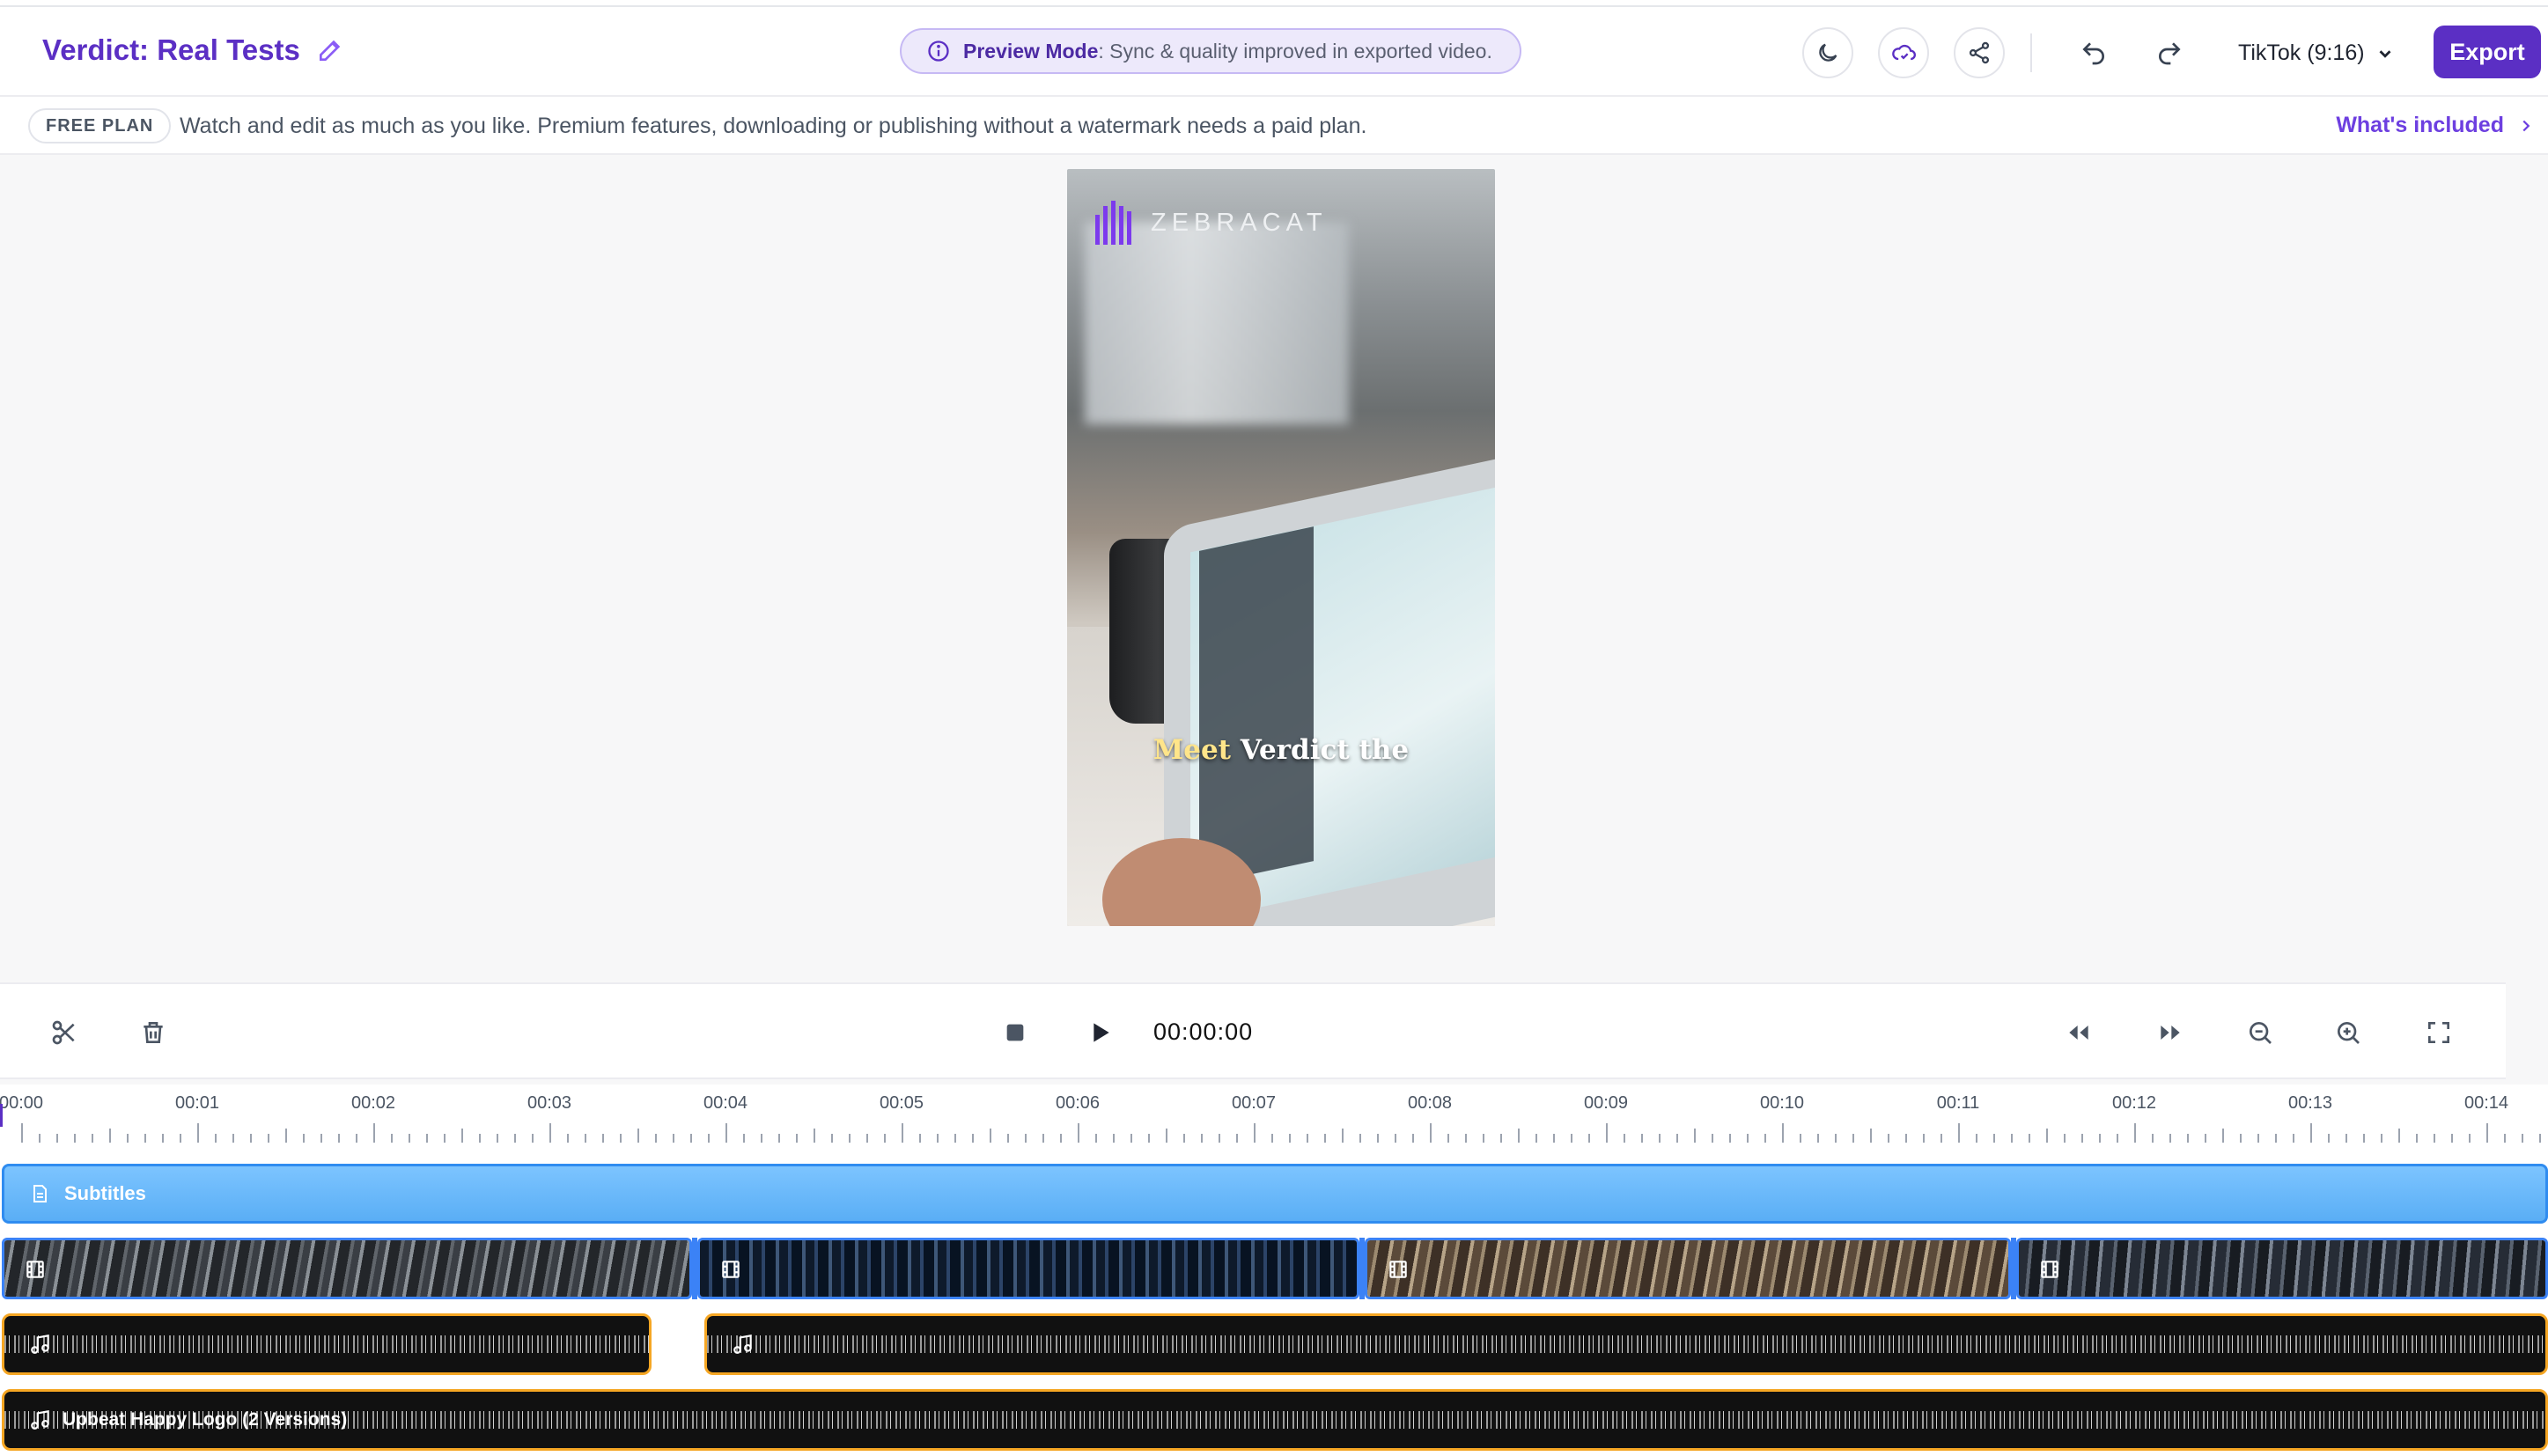  I want to click on music-note-icon, so click(40, 1344).